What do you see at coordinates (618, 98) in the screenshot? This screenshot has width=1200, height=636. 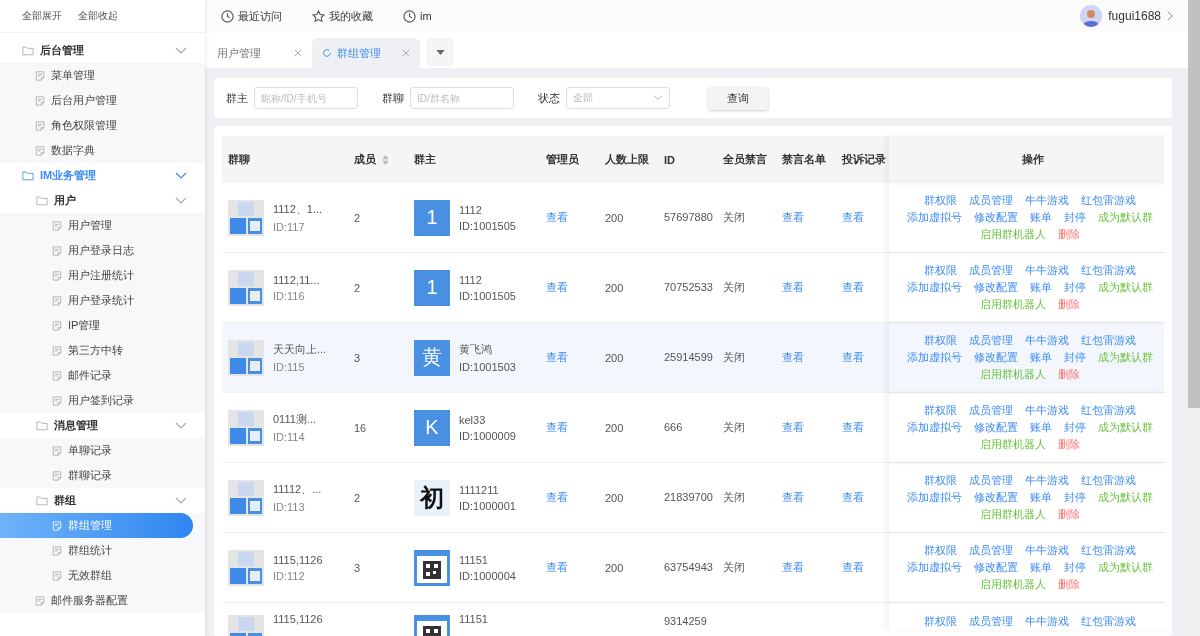 I see `select-field: 全部` at bounding box center [618, 98].